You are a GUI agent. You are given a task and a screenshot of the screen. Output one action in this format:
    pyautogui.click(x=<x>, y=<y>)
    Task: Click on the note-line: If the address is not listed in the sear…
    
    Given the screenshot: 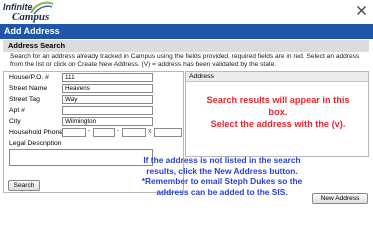 What is the action you would take?
    pyautogui.click(x=222, y=160)
    